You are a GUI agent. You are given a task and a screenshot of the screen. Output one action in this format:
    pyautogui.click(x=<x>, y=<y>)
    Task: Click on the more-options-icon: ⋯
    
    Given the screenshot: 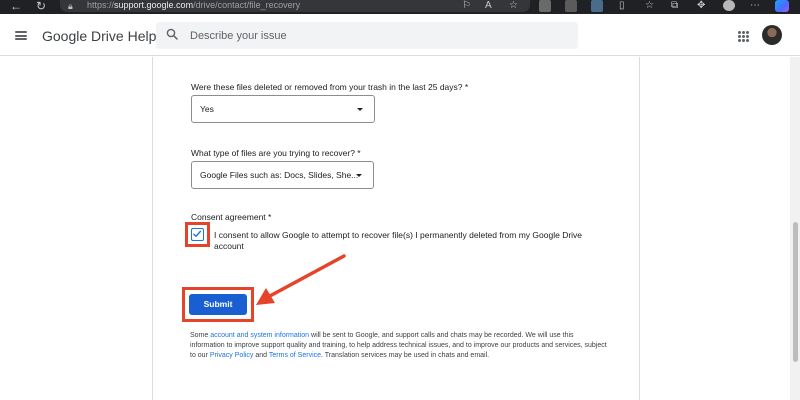 What is the action you would take?
    pyautogui.click(x=755, y=6)
    